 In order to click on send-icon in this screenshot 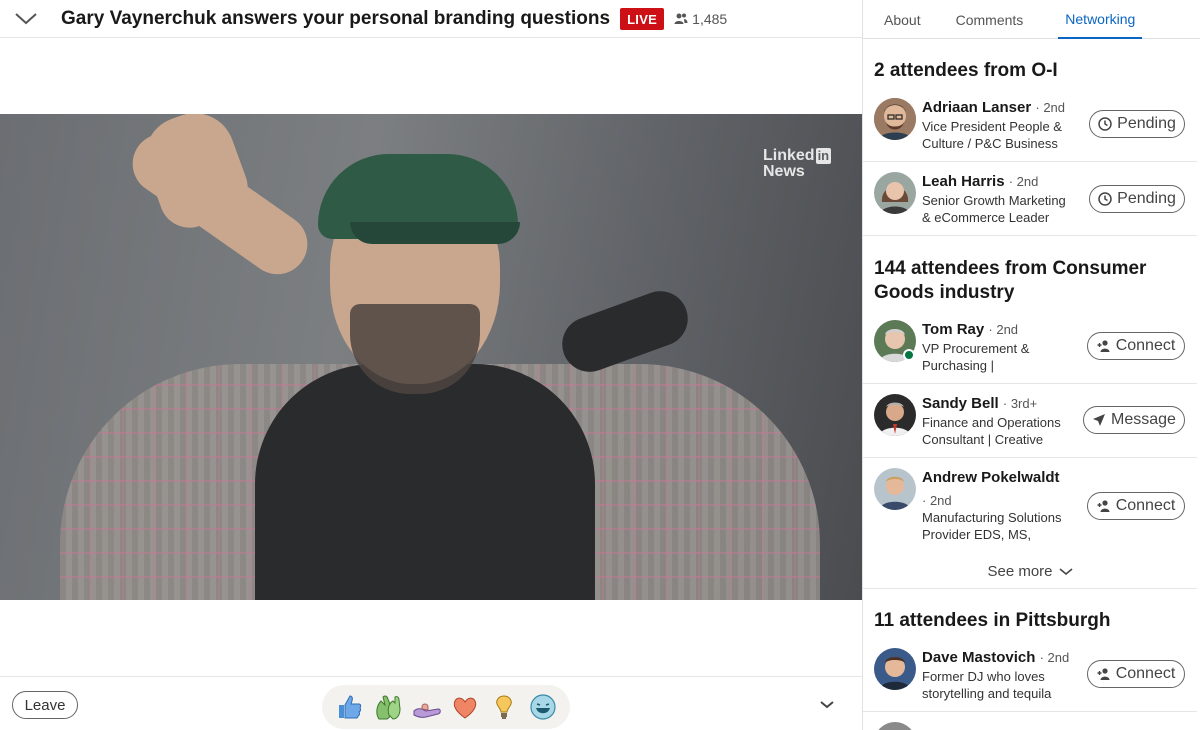, I will do `click(1099, 420)`.